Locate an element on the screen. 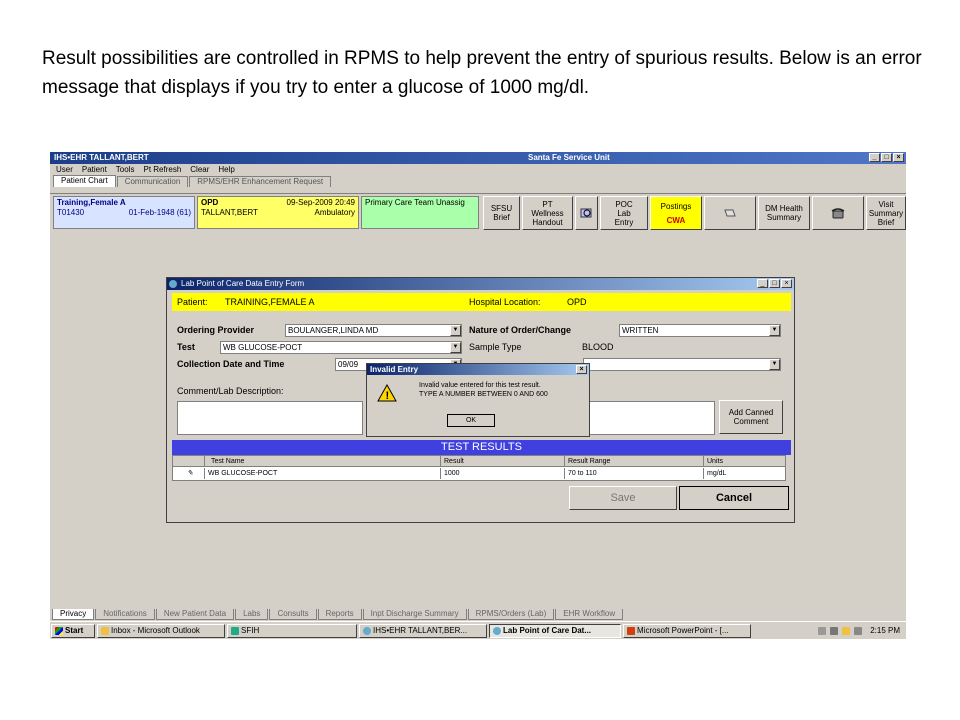  specimen-select: ▼ is located at coordinates (682, 364).